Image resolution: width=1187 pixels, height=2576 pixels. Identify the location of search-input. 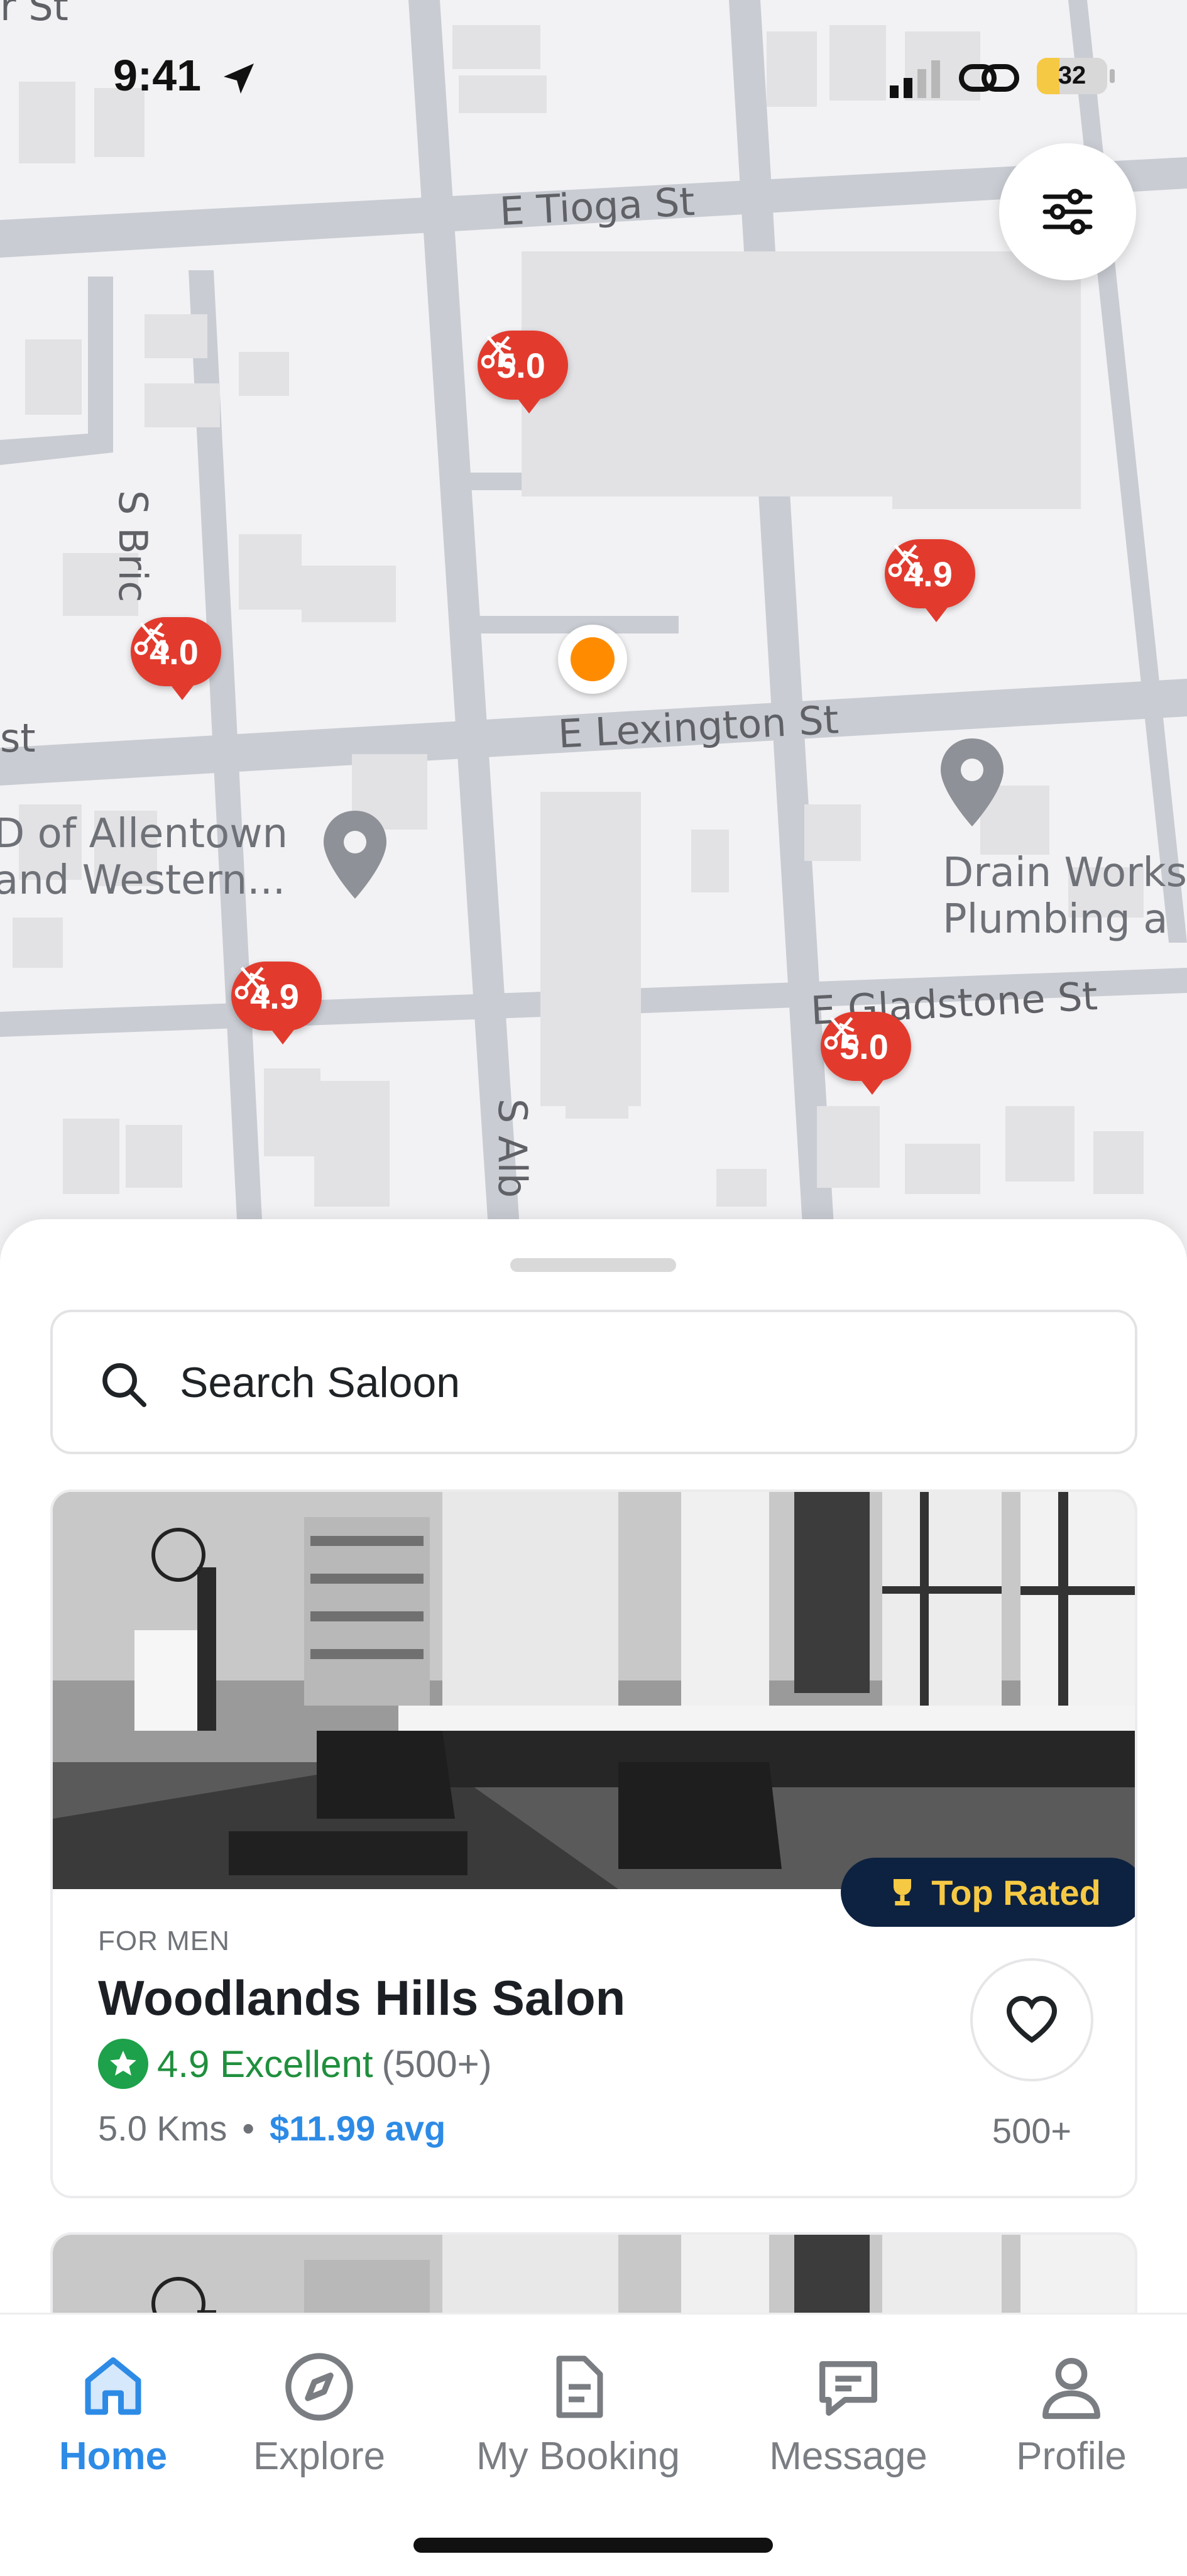
(619, 1382).